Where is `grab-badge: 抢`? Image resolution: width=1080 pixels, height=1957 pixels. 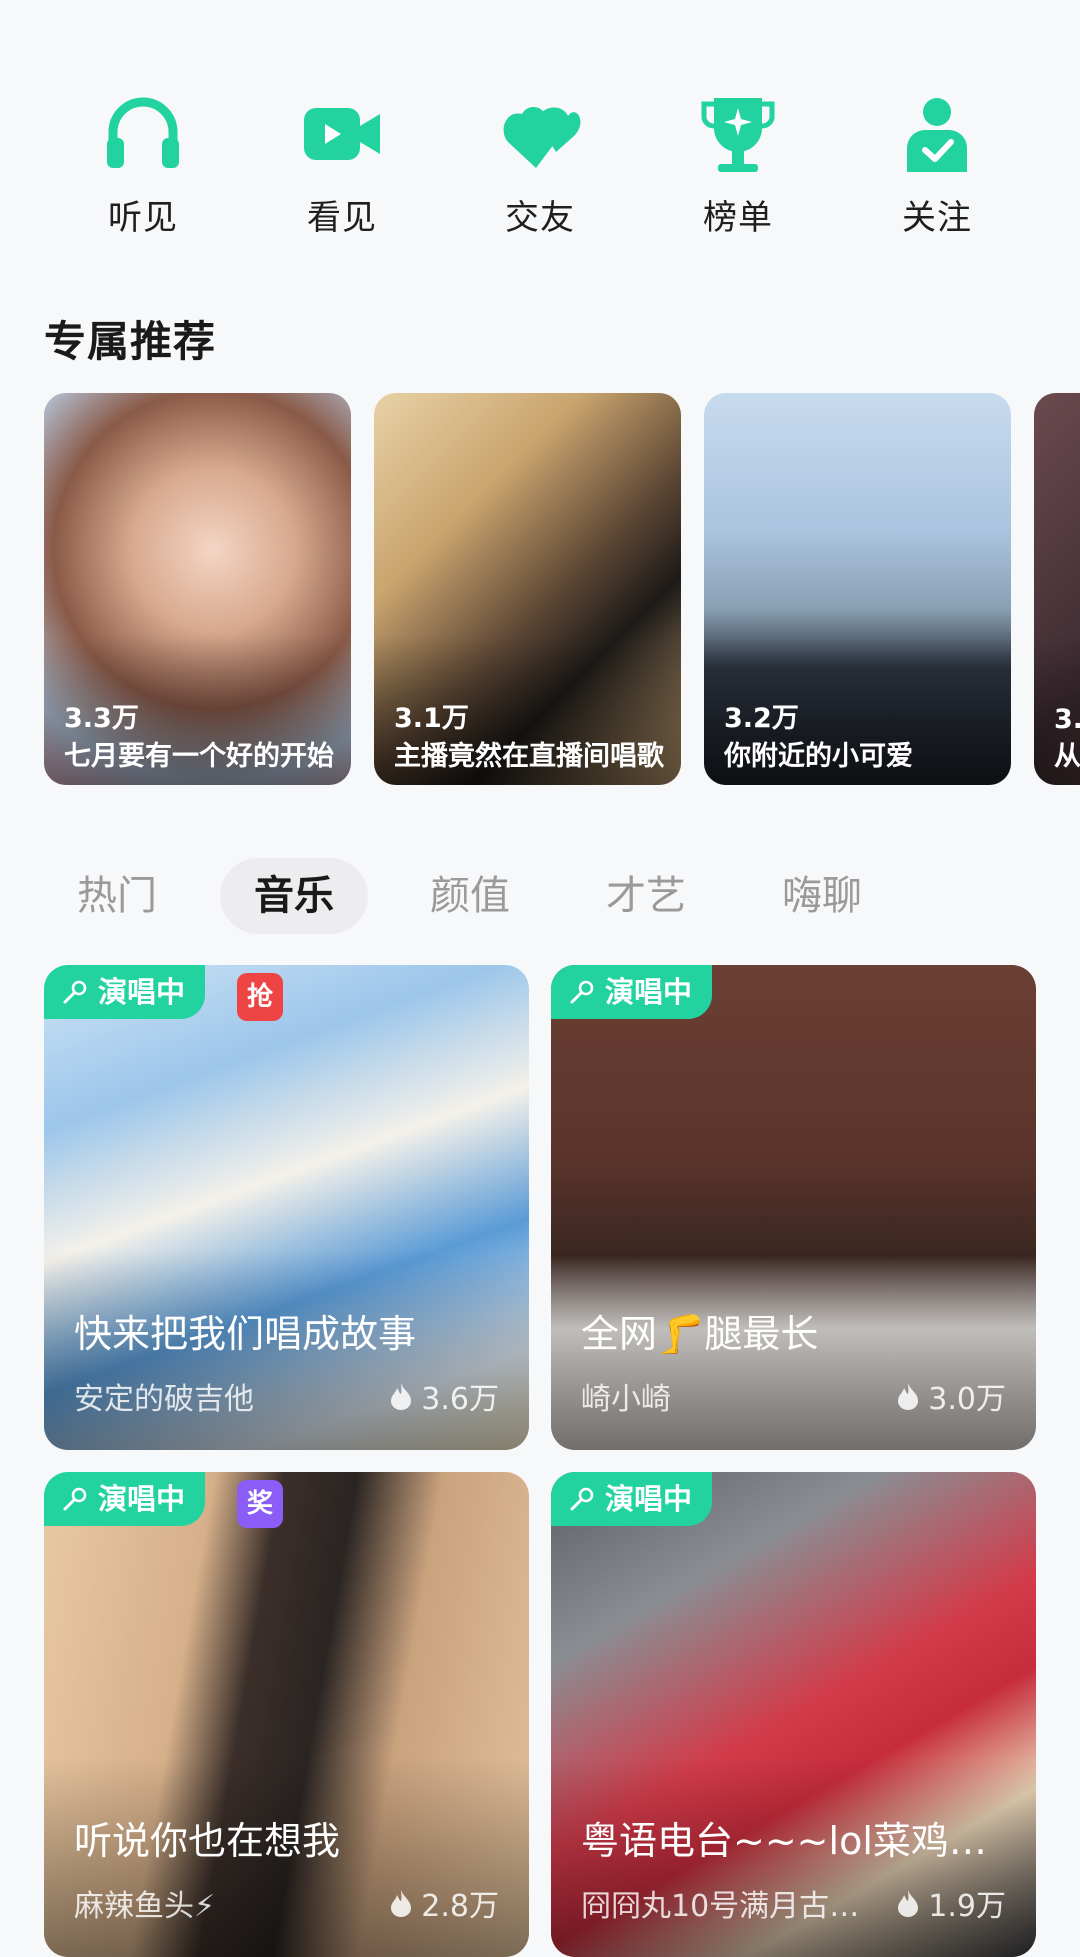 grab-badge: 抢 is located at coordinates (260, 997).